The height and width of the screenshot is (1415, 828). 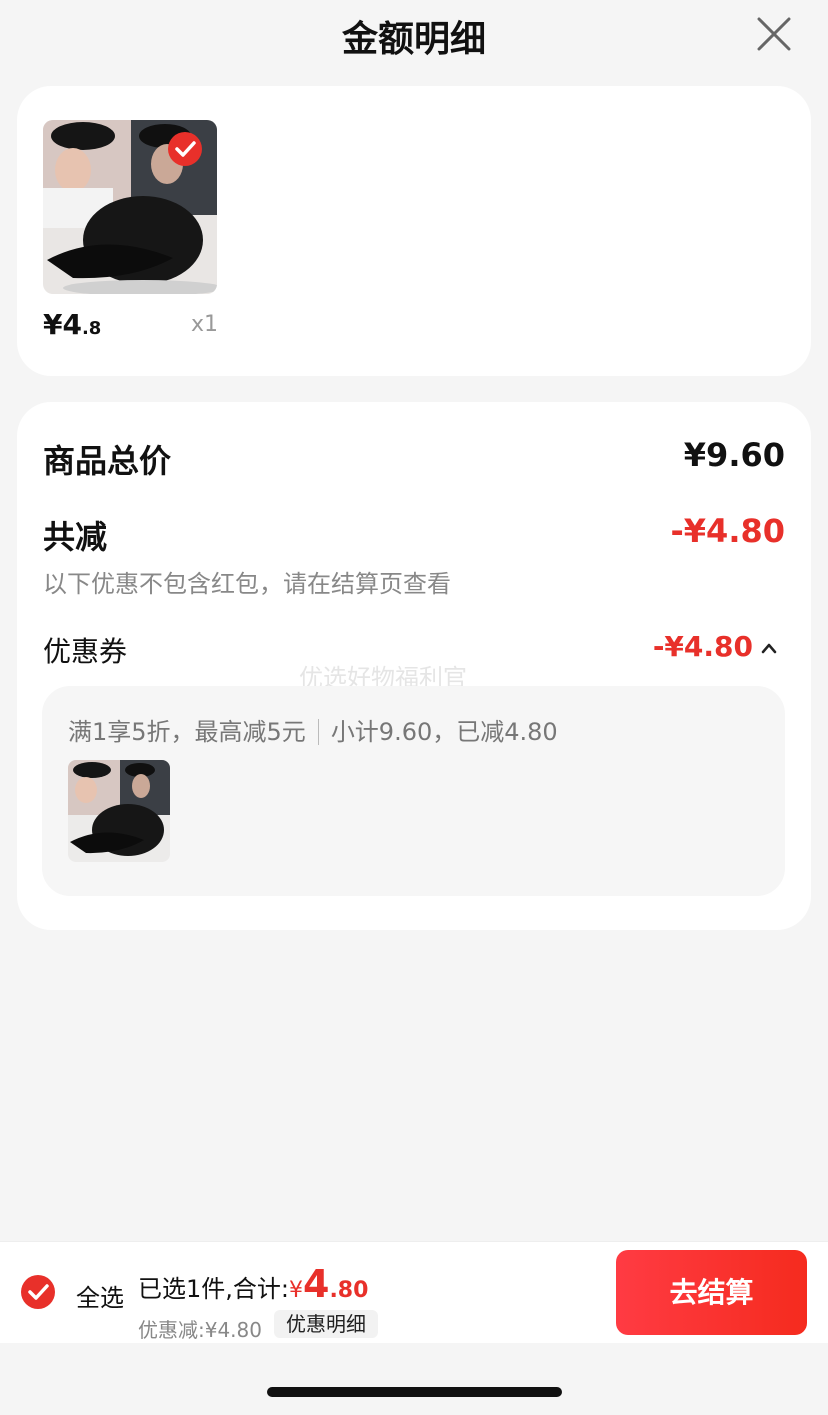 I want to click on bottom-bar: 全选 已选1件,合计:¥4.80 优惠减:¥4.80 优惠明细 去结算, so click(x=414, y=1292).